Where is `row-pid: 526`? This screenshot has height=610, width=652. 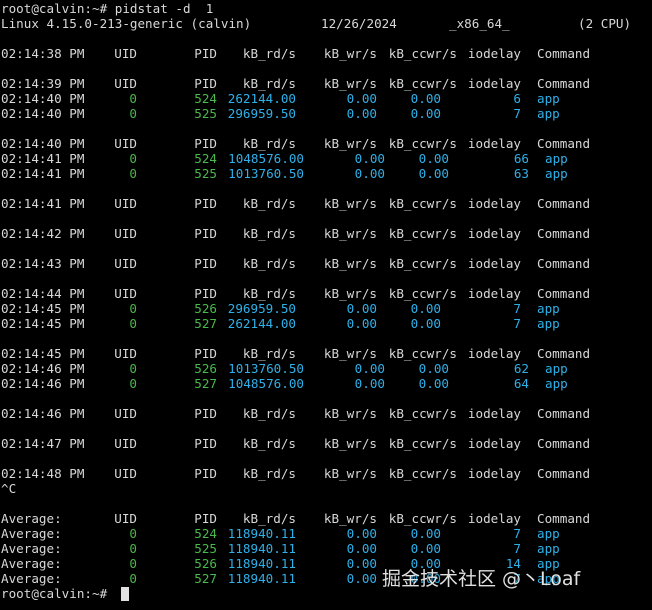 row-pid: 526 is located at coordinates (205, 563).